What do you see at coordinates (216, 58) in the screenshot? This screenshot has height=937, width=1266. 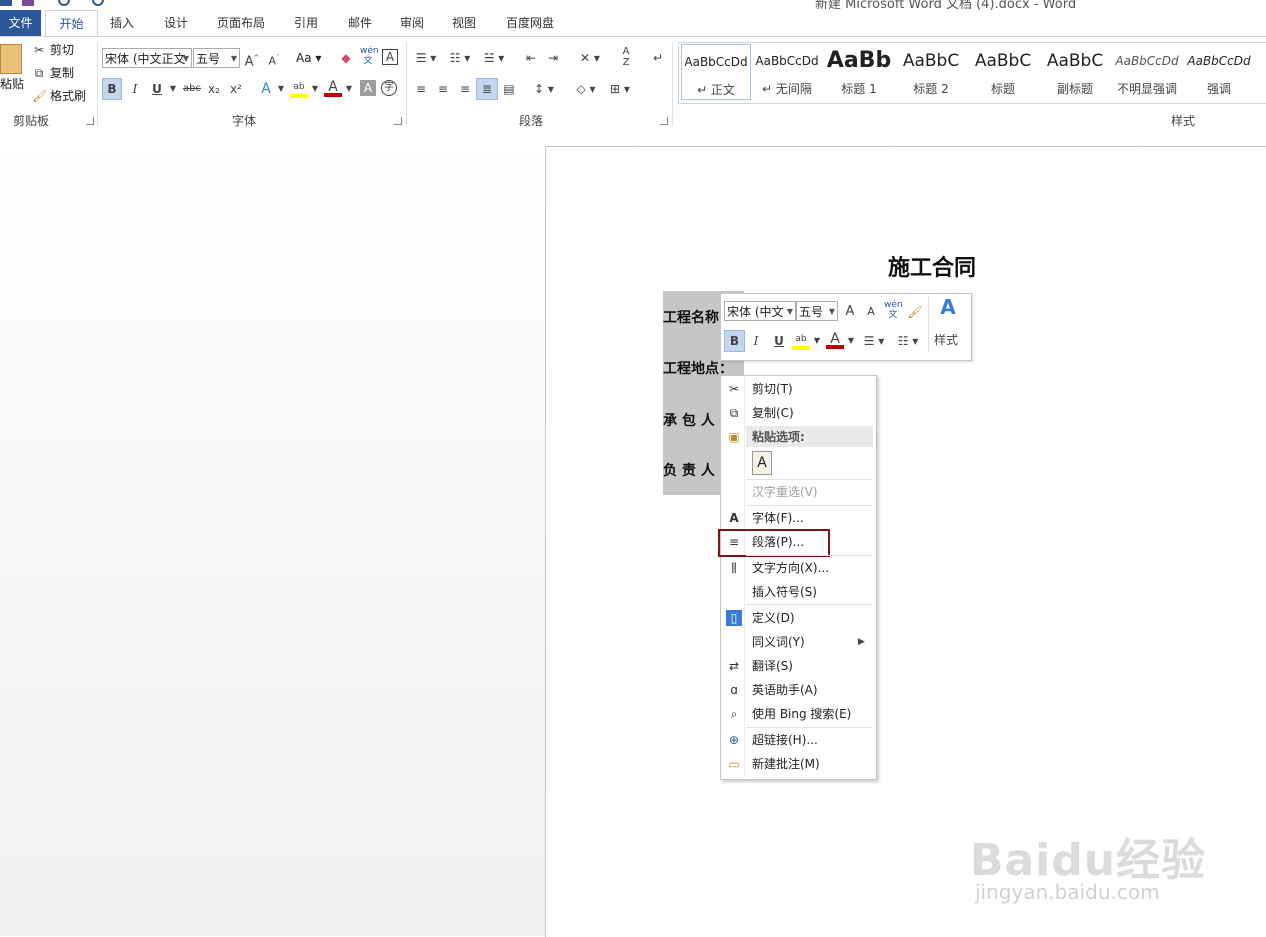 I see `font-size-combo: 五号 ▼` at bounding box center [216, 58].